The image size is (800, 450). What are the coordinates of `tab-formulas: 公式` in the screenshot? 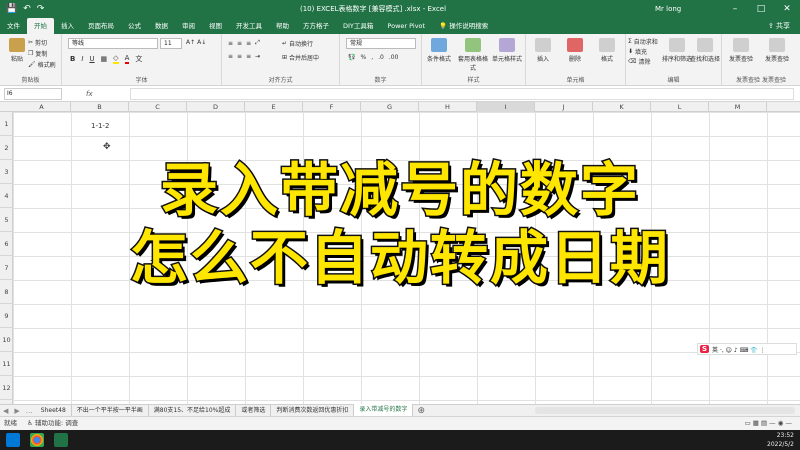 It's located at (134, 26).